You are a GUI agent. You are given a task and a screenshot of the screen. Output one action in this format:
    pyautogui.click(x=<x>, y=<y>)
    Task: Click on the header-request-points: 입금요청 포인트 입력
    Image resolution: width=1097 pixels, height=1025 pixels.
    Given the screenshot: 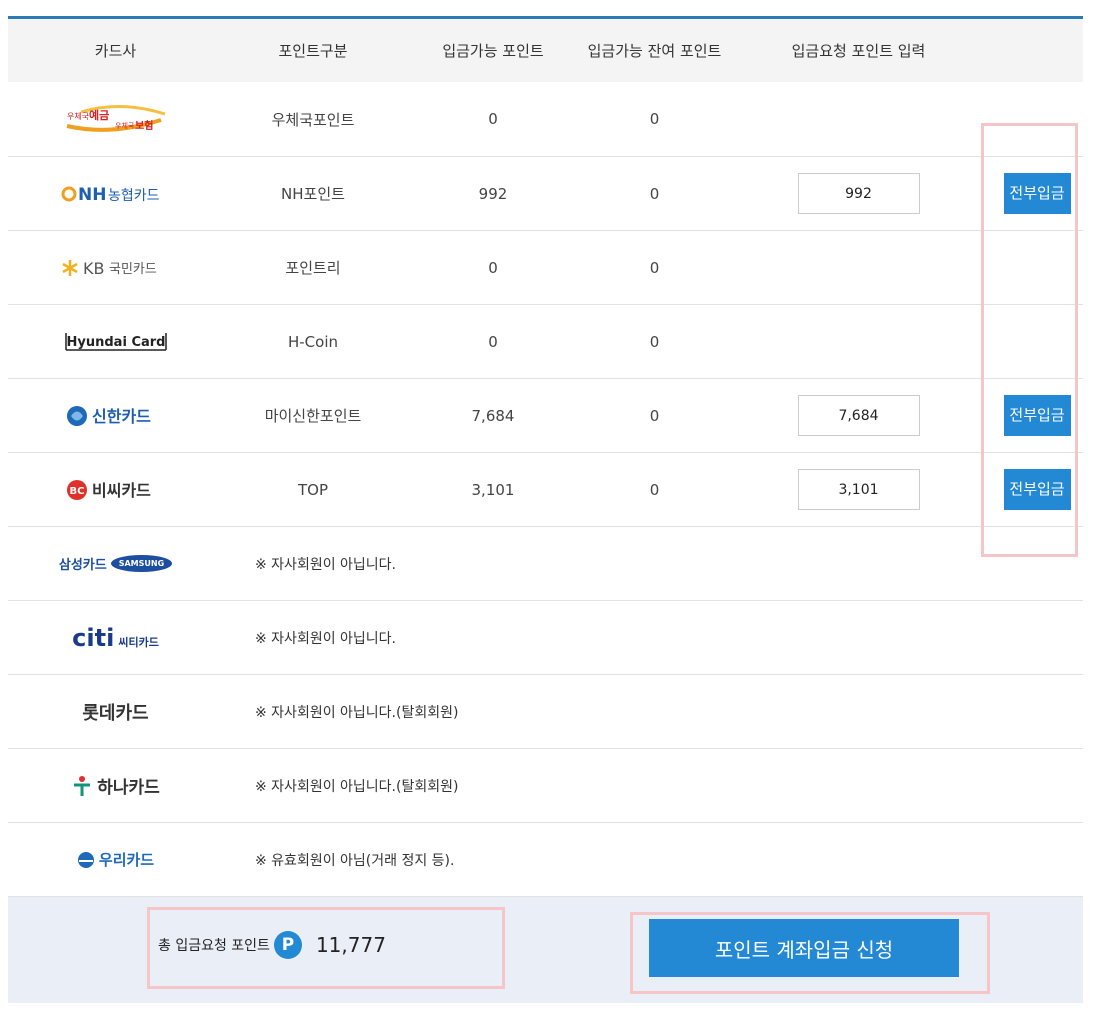 What is the action you would take?
    pyautogui.click(x=858, y=51)
    